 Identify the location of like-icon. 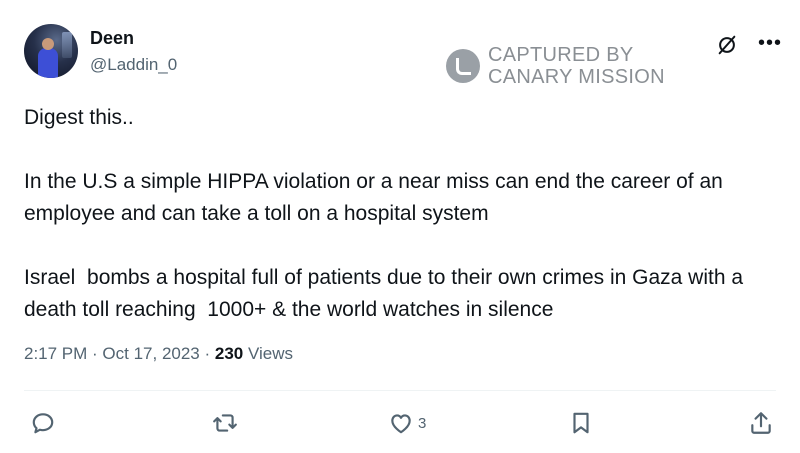
(401, 424).